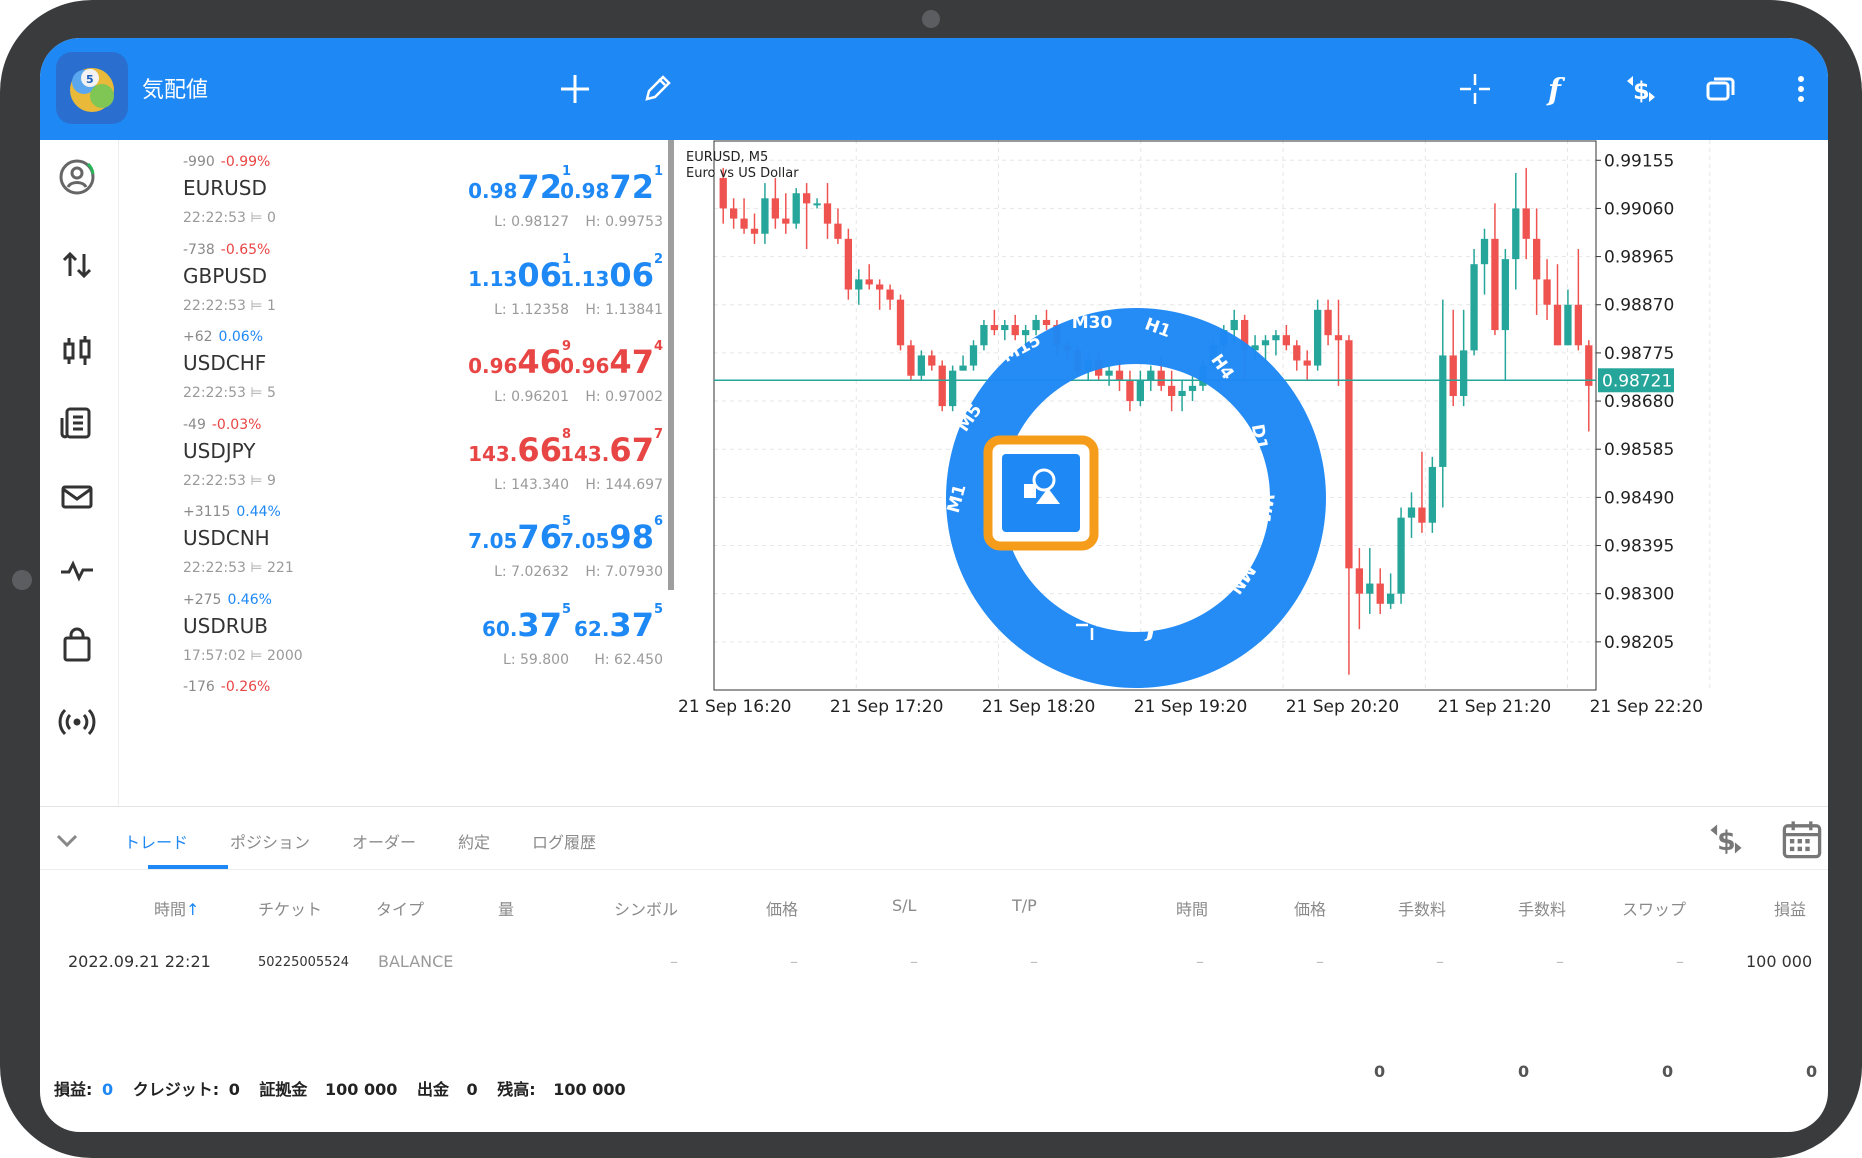 This screenshot has width=1862, height=1158. What do you see at coordinates (225, 625) in the screenshot?
I see `quote-symbol: USDRUB` at bounding box center [225, 625].